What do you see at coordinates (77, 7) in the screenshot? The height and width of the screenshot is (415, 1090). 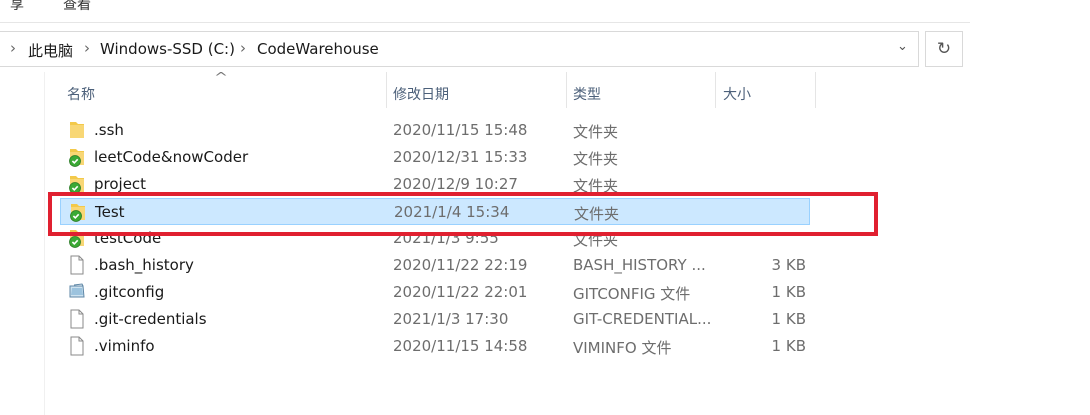 I see `tab-view: 查看` at bounding box center [77, 7].